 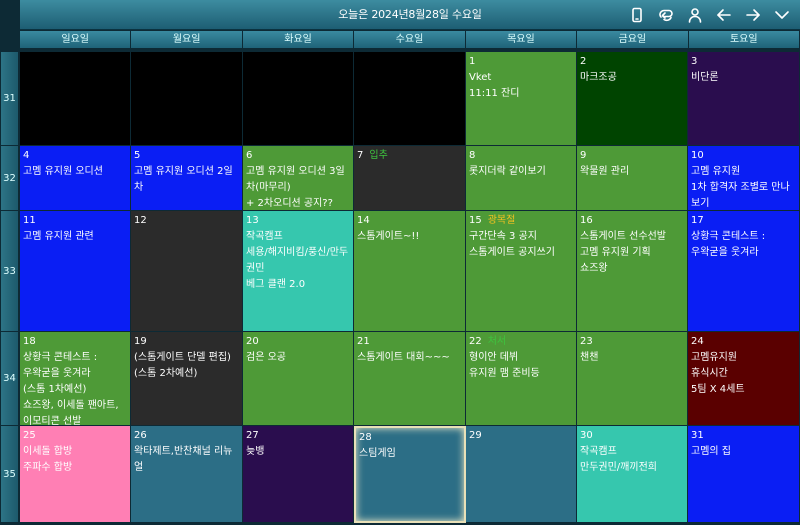 I want to click on event-text: (스톰게이트 단델 편집), so click(x=186, y=358).